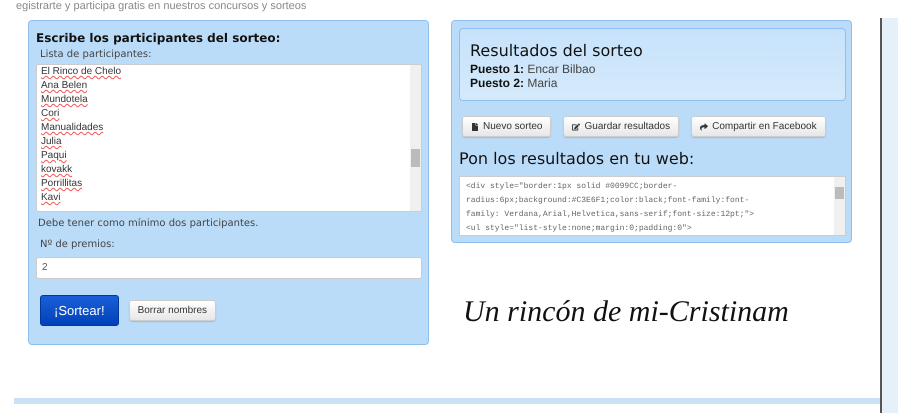  What do you see at coordinates (507, 126) in the screenshot?
I see `action-button: Nuevo sorteo` at bounding box center [507, 126].